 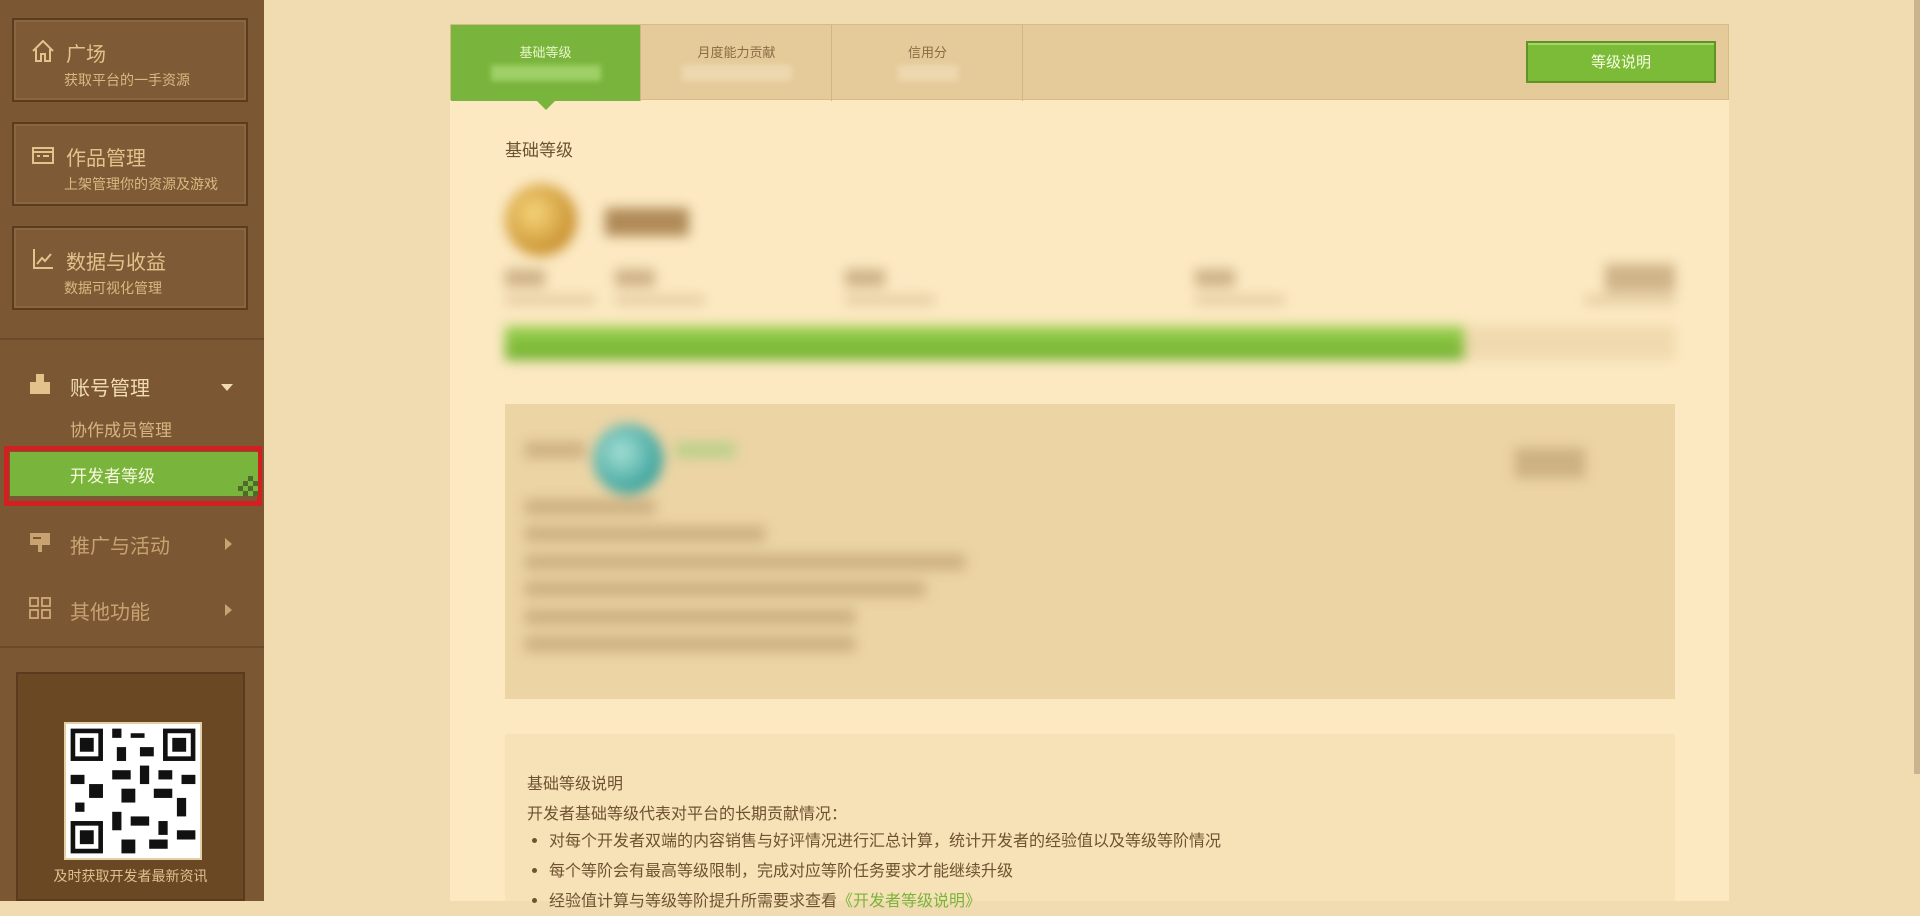 I want to click on avatar, so click(x=628, y=459).